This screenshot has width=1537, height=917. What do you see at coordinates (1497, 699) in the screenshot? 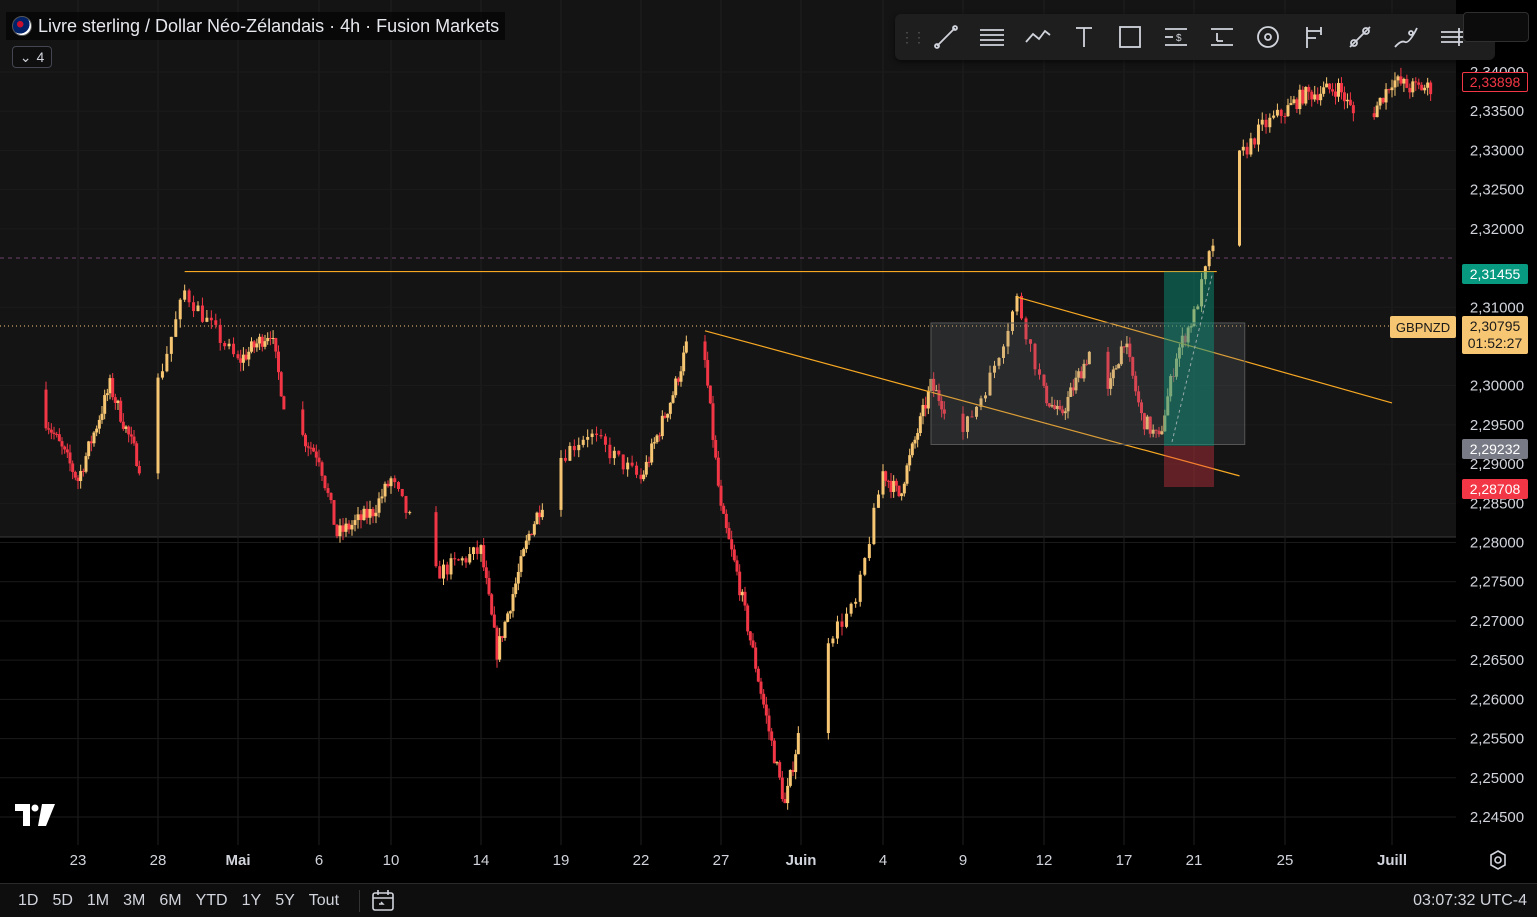
I see `price-tick-label: 2,26000` at bounding box center [1497, 699].